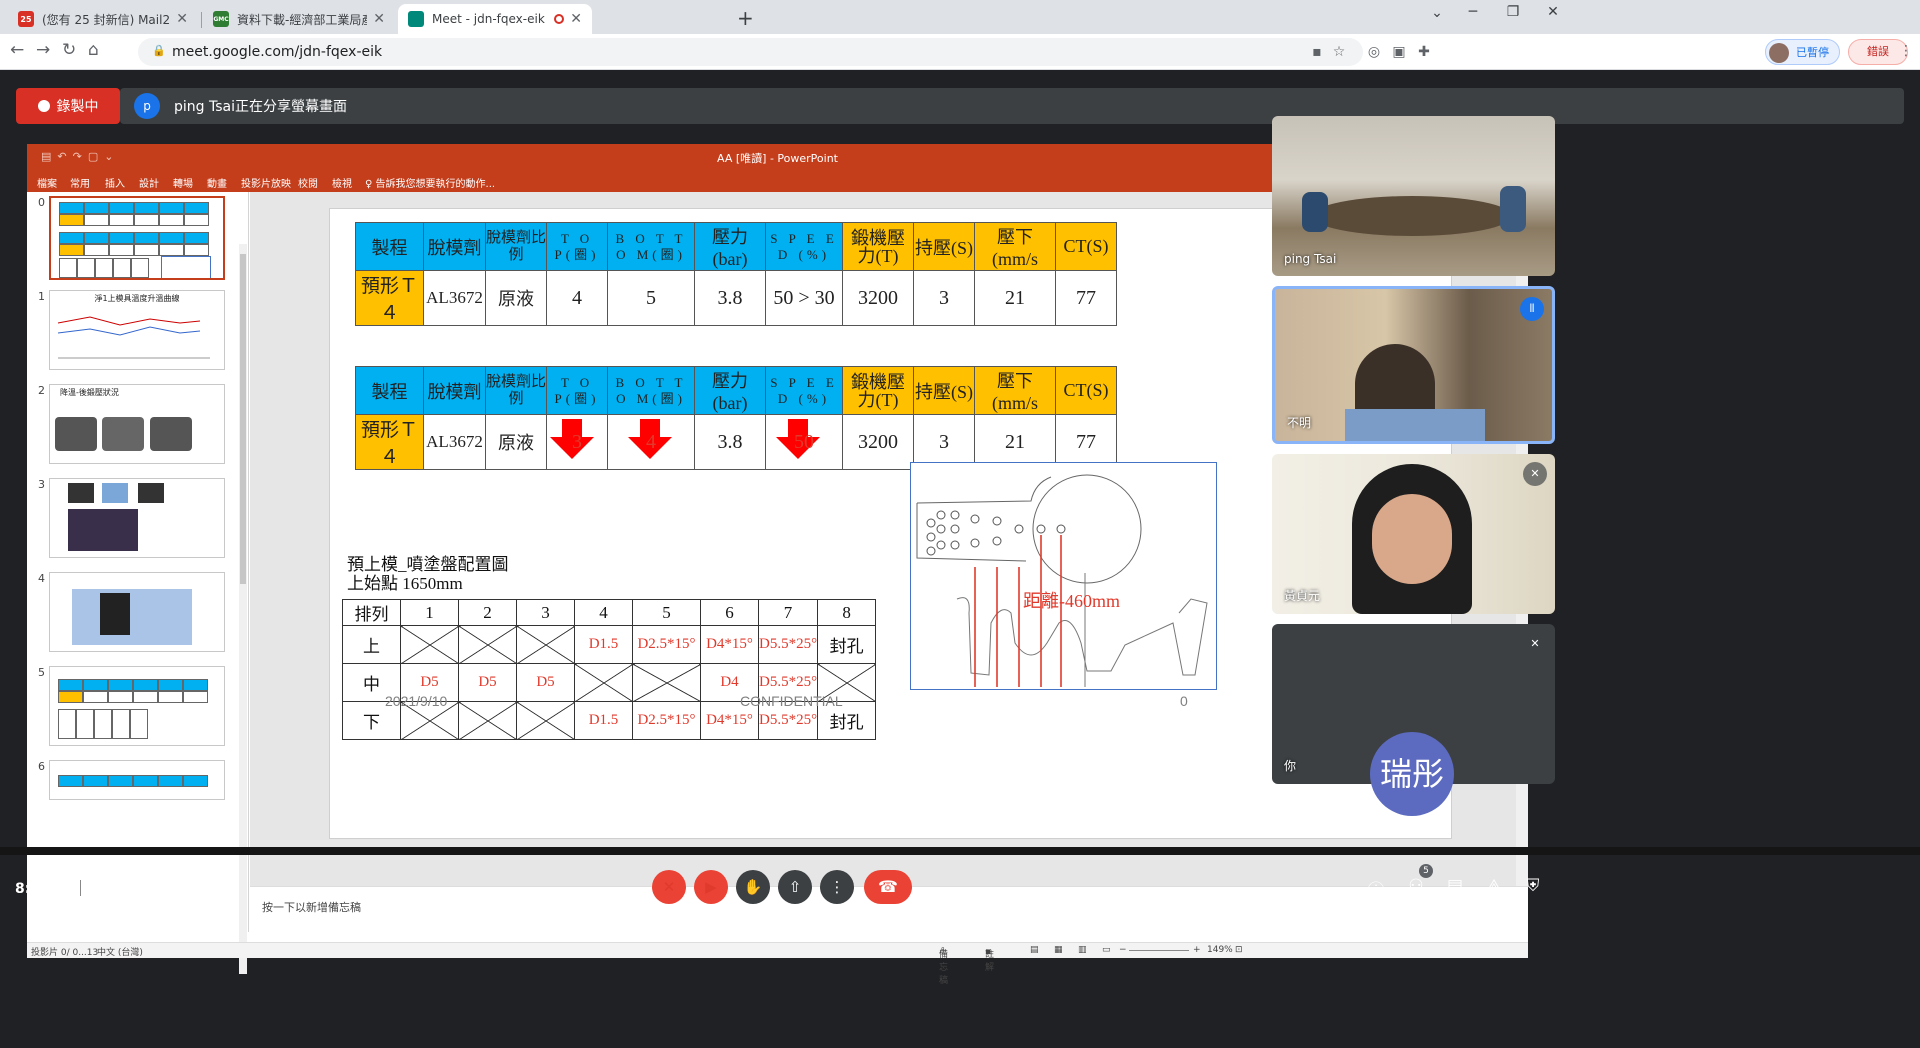 The width and height of the screenshot is (1920, 1048). Describe the element at coordinates (1184, 701) in the screenshot. I see `footer-page-number: 0` at that location.